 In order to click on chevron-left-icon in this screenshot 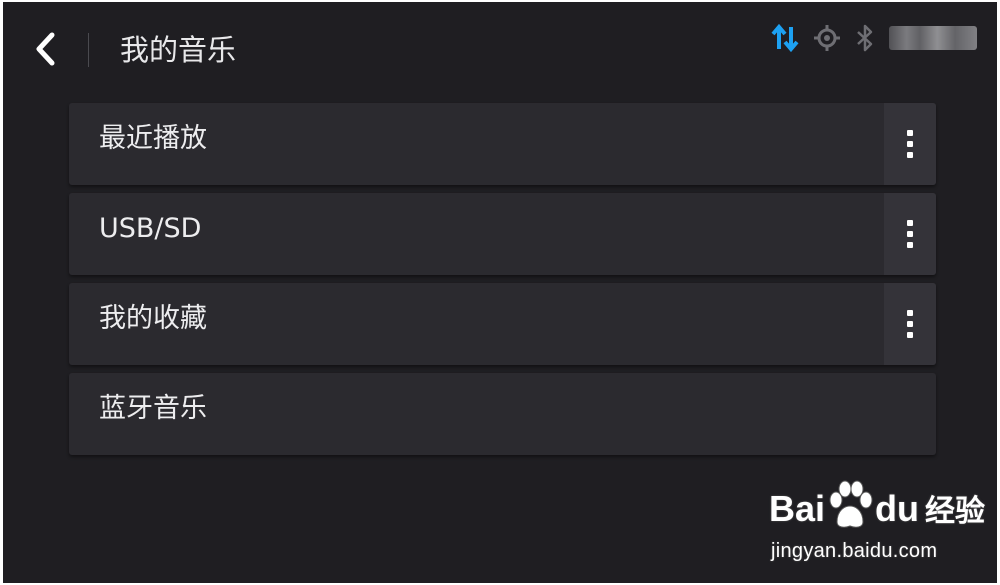, I will do `click(45, 49)`.